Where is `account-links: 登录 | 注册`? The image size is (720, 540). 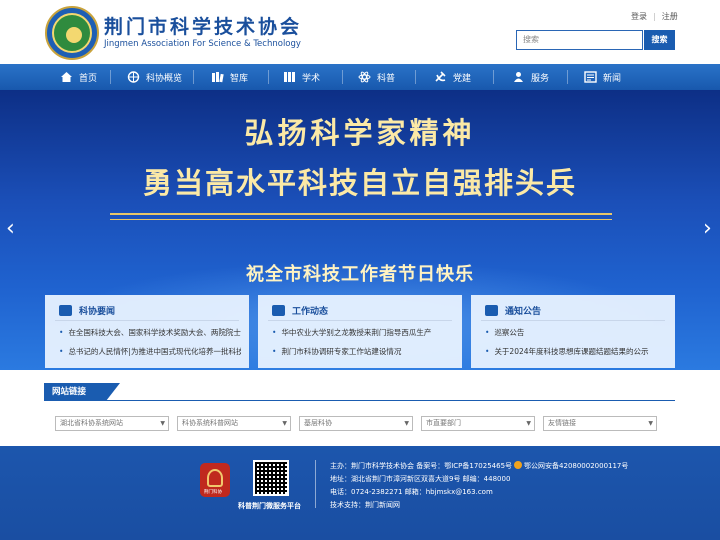 account-links: 登录 | 注册 is located at coordinates (654, 16).